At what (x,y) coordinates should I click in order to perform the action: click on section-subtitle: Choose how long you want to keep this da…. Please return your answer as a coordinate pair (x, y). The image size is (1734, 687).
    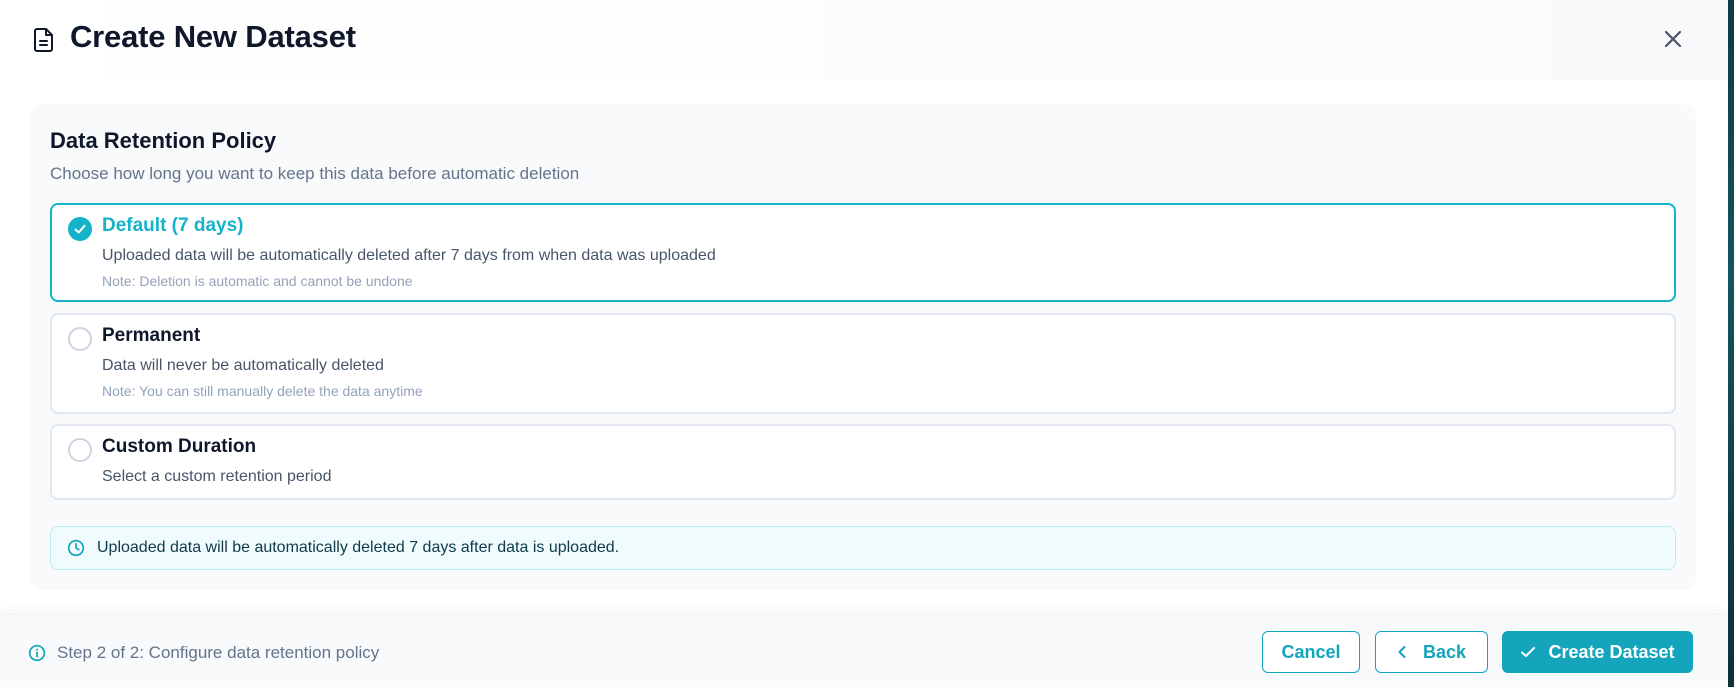
    Looking at the image, I should click on (315, 173).